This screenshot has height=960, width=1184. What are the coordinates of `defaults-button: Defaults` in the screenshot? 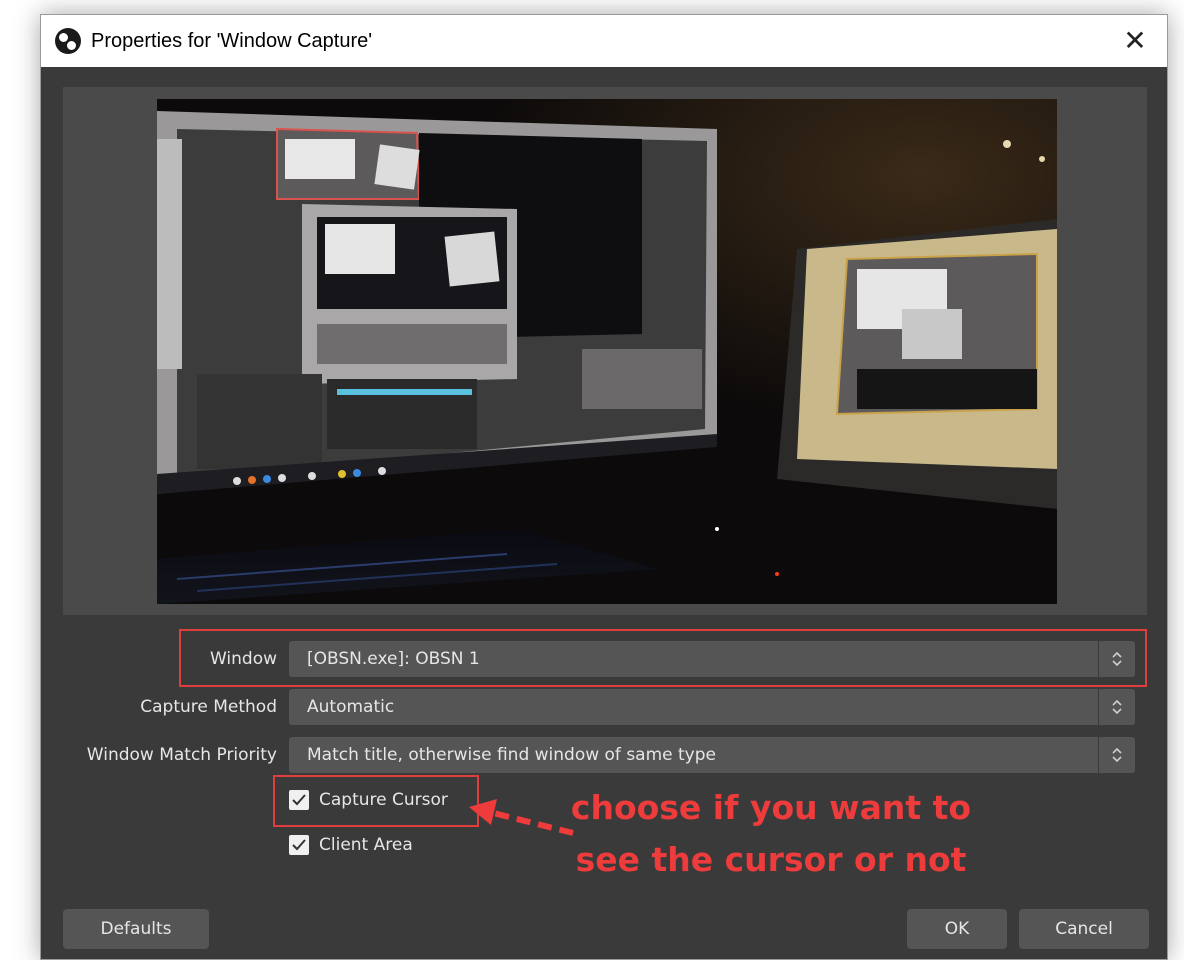 It's located at (136, 929).